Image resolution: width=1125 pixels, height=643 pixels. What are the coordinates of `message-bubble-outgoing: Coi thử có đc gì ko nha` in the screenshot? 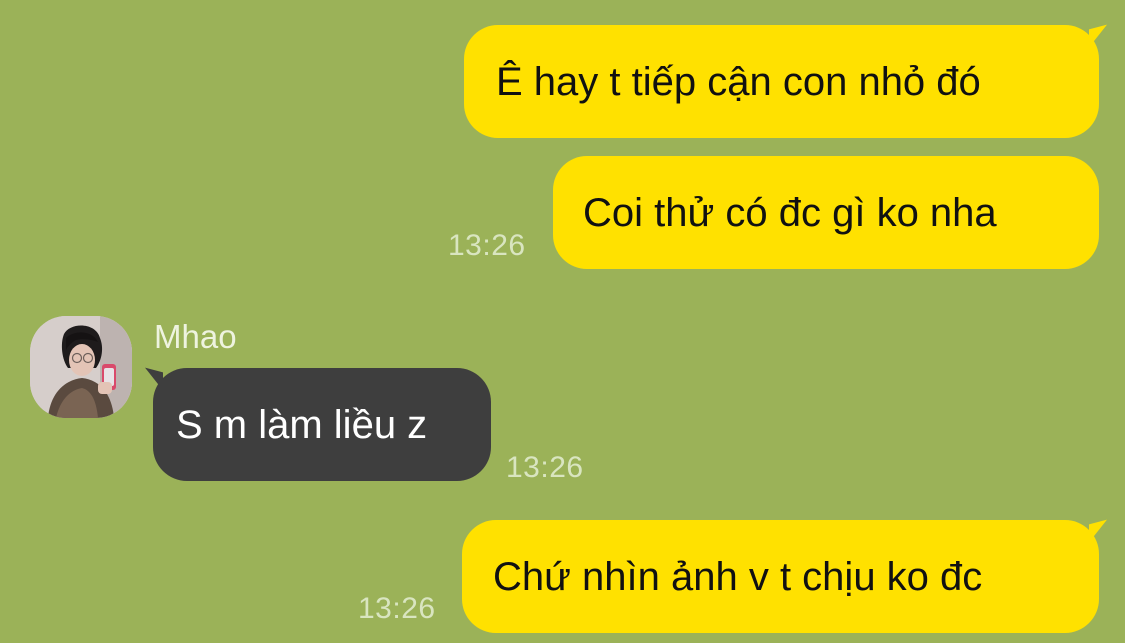 It's located at (826, 212).